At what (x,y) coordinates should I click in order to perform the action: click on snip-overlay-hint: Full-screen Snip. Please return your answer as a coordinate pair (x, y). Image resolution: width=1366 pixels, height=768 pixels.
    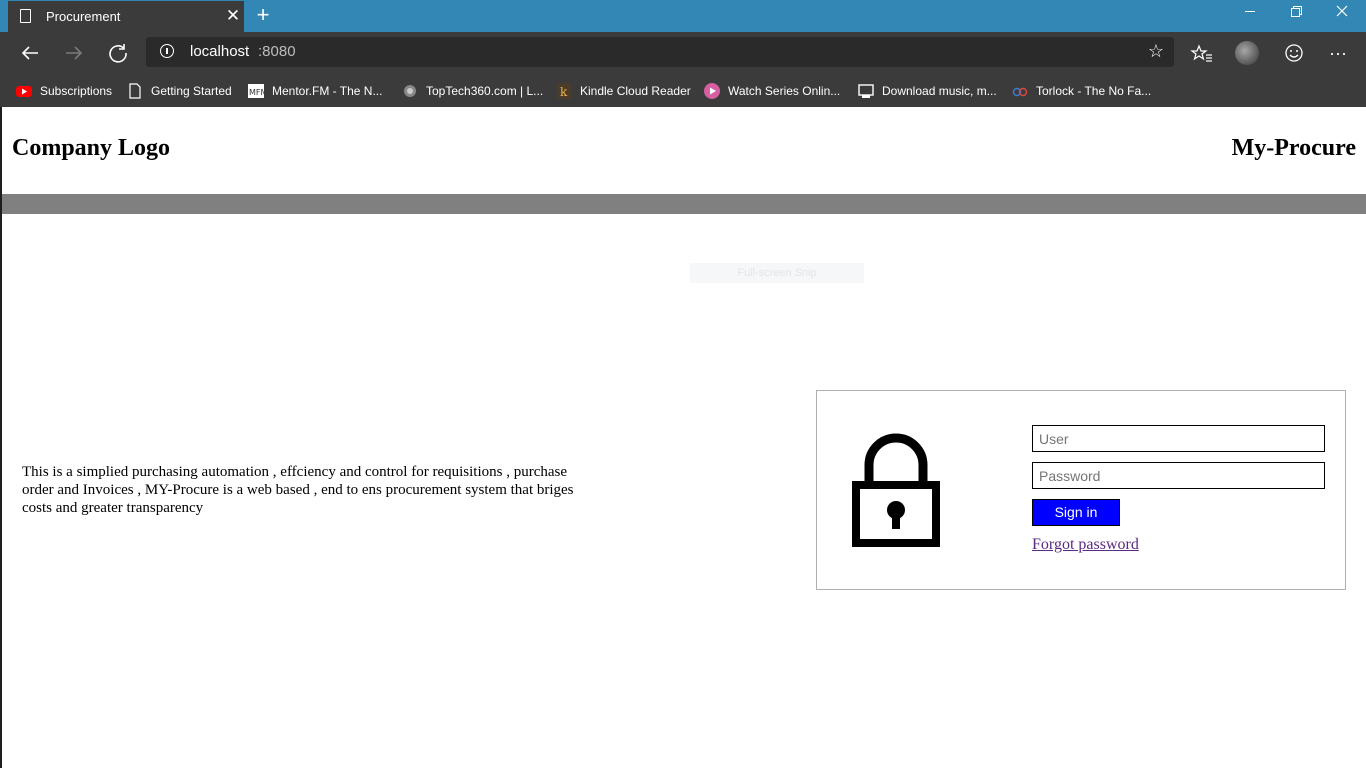
    Looking at the image, I should click on (777, 273).